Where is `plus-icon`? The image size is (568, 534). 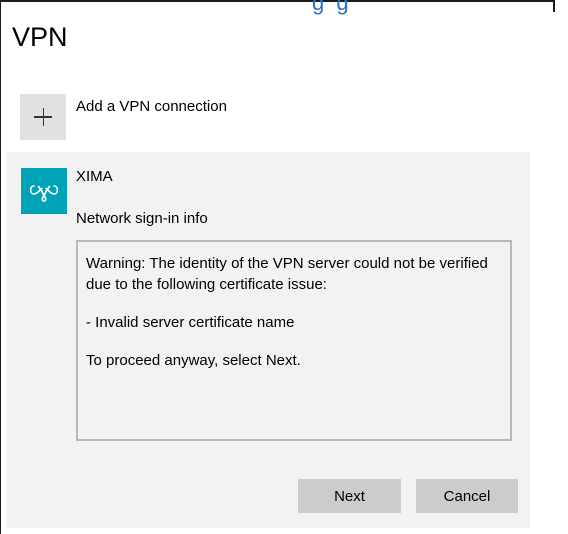 plus-icon is located at coordinates (43, 117).